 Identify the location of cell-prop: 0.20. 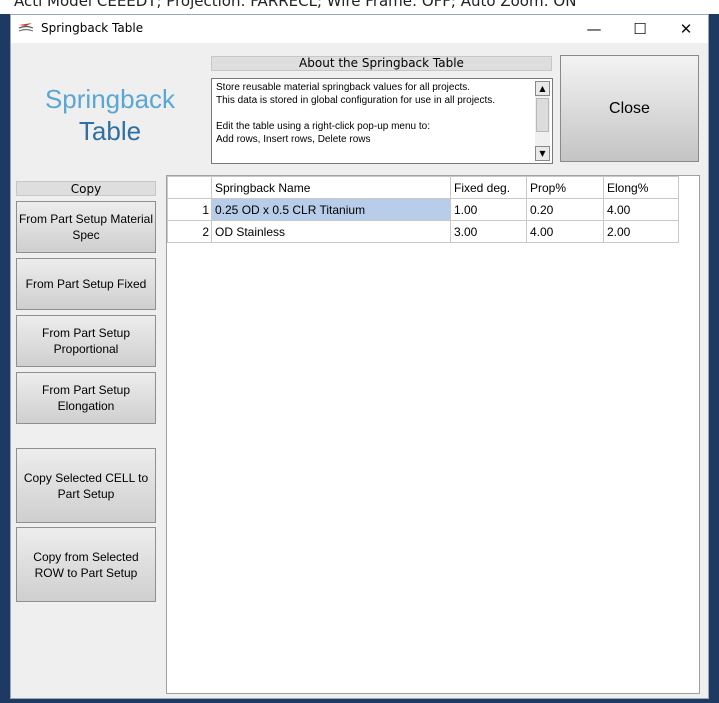
(565, 209).